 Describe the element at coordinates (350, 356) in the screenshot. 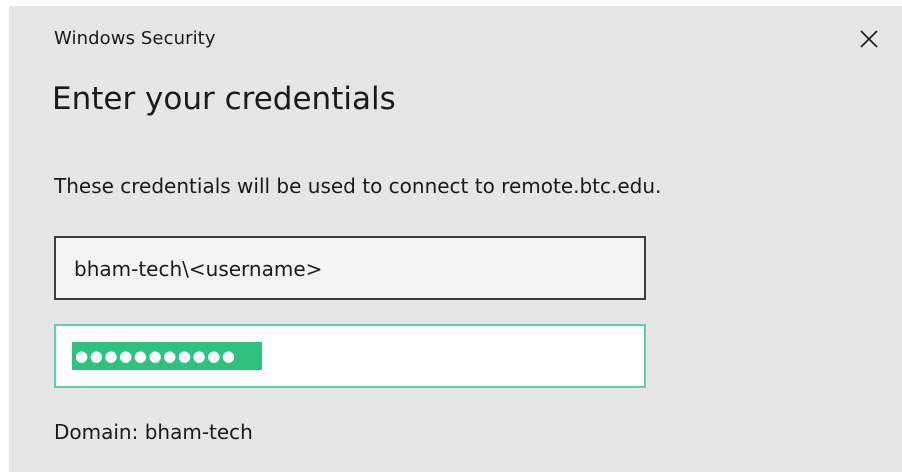

I see `password-field: ●●●●●●●●●●●` at that location.